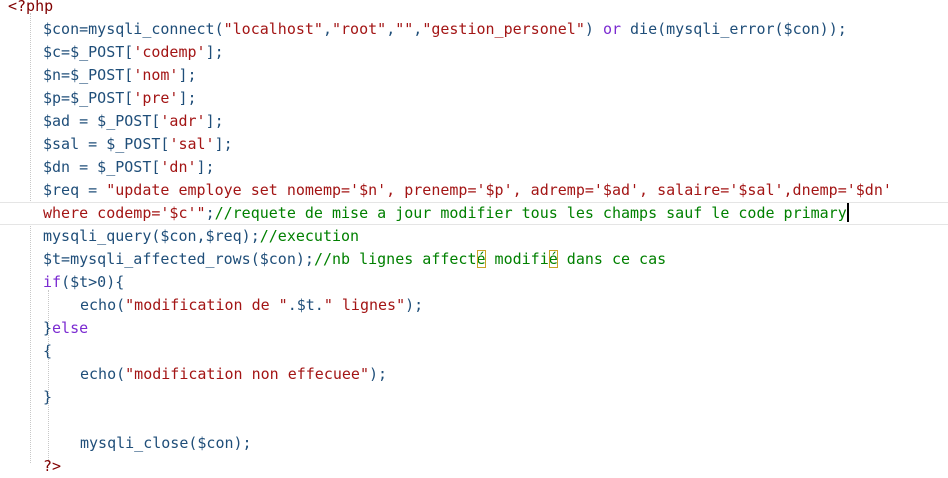  What do you see at coordinates (273, 29) in the screenshot?
I see `code-token: "localhost"` at bounding box center [273, 29].